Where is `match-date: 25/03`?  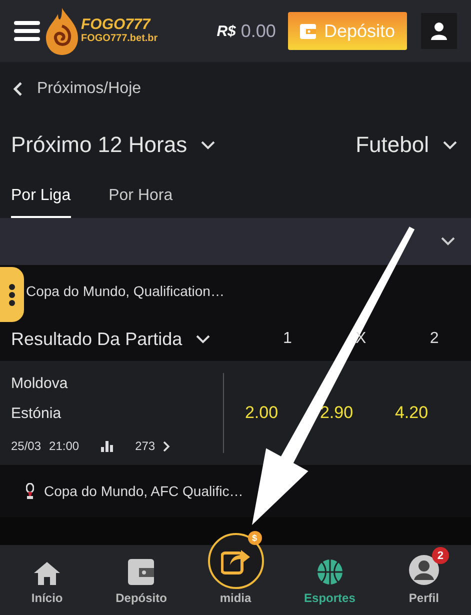 match-date: 25/03 is located at coordinates (26, 446).